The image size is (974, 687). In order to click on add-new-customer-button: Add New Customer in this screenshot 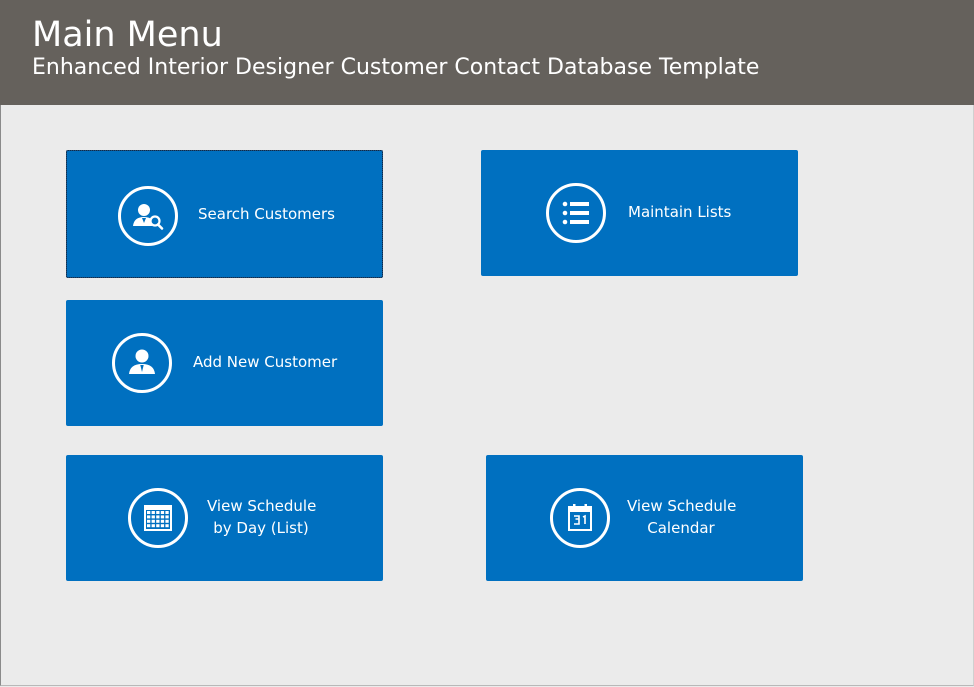, I will do `click(224, 363)`.